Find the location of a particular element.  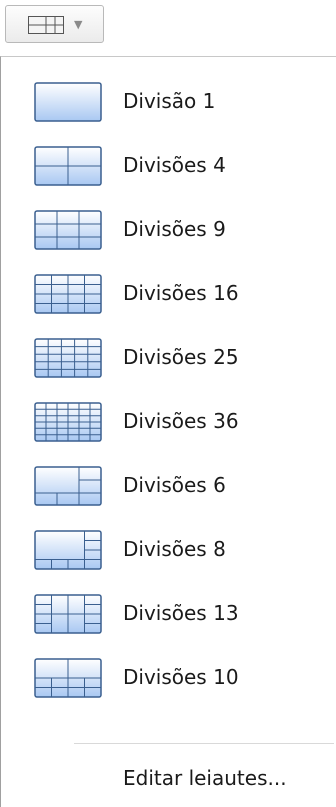

menu-item-divisoes-10: Divisões 10 is located at coordinates (161, 677).